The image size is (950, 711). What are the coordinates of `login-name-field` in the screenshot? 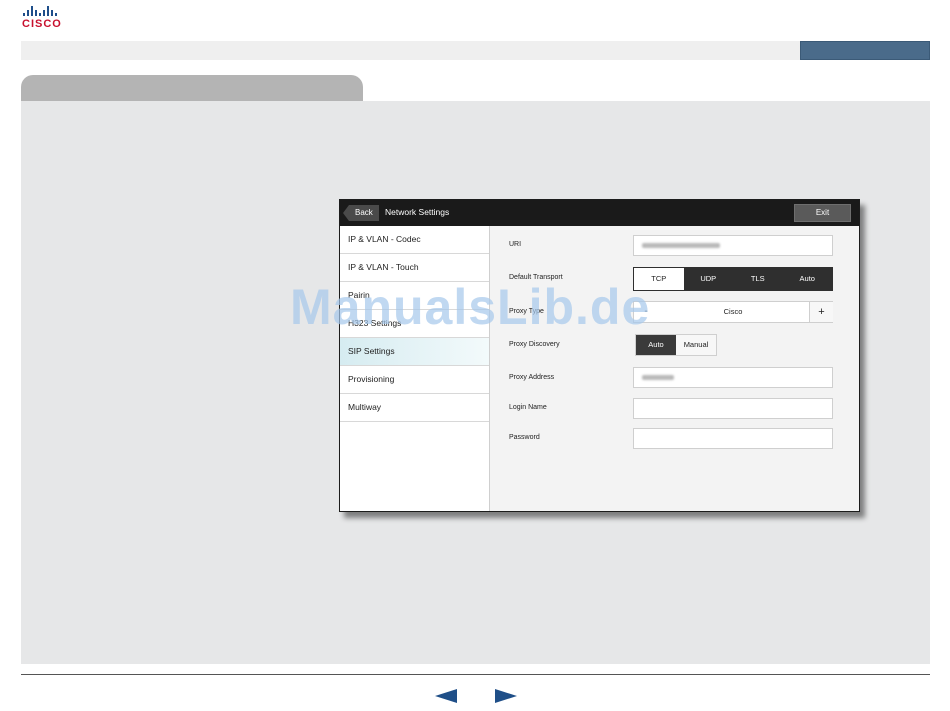 It's located at (733, 408).